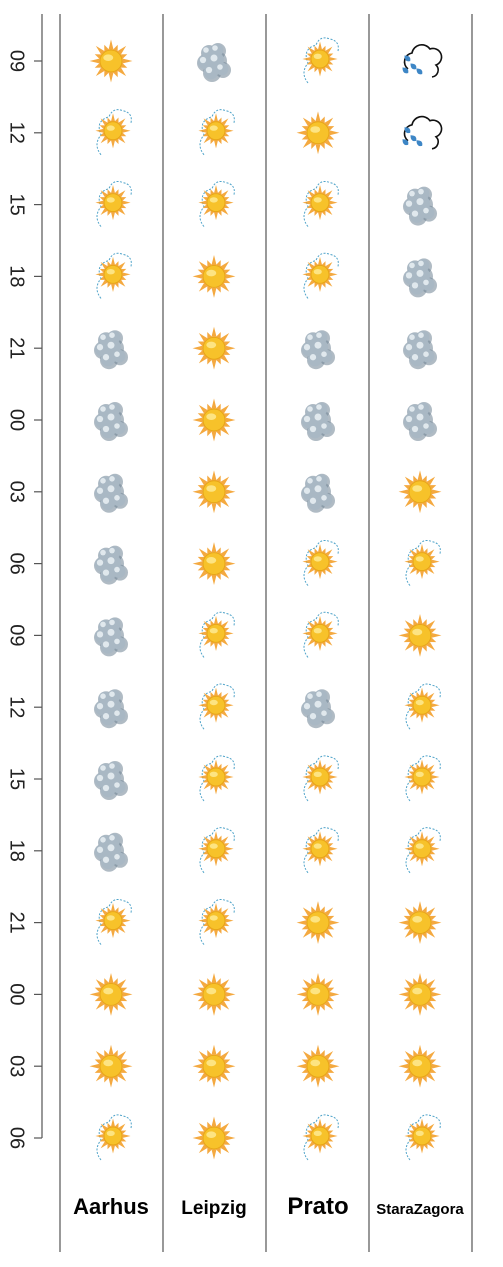 The width and height of the screenshot is (503, 1267). What do you see at coordinates (17, 599) in the screenshot?
I see `hour-labels: 09 12 15 18 21 00 03 06 09 12 15 18 21 00 03 06` at bounding box center [17, 599].